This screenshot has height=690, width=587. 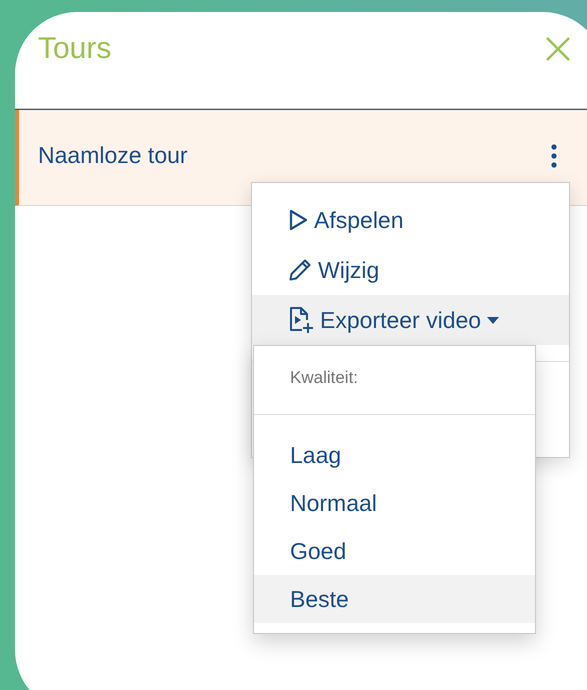 I want to click on submenu-header: Kwaliteit:, so click(x=324, y=378).